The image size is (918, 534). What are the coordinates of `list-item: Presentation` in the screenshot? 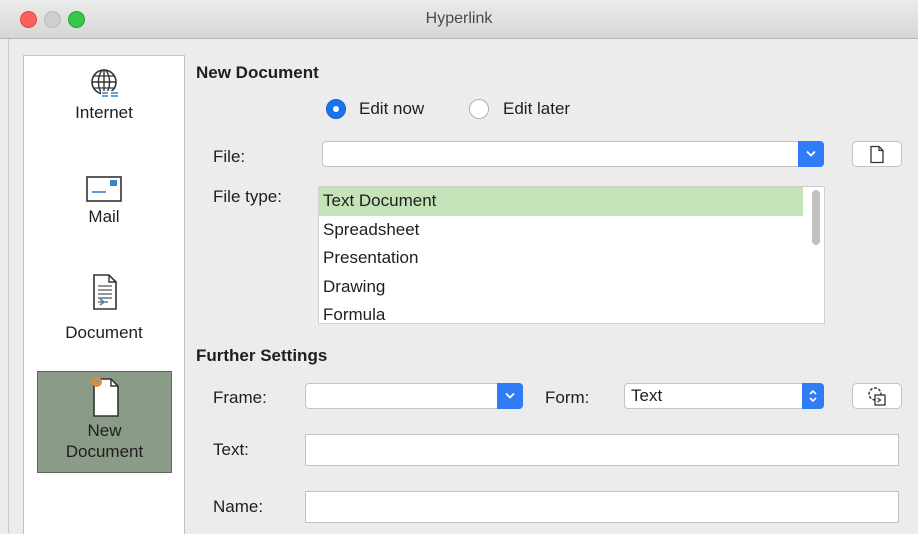 It's located at (561, 258).